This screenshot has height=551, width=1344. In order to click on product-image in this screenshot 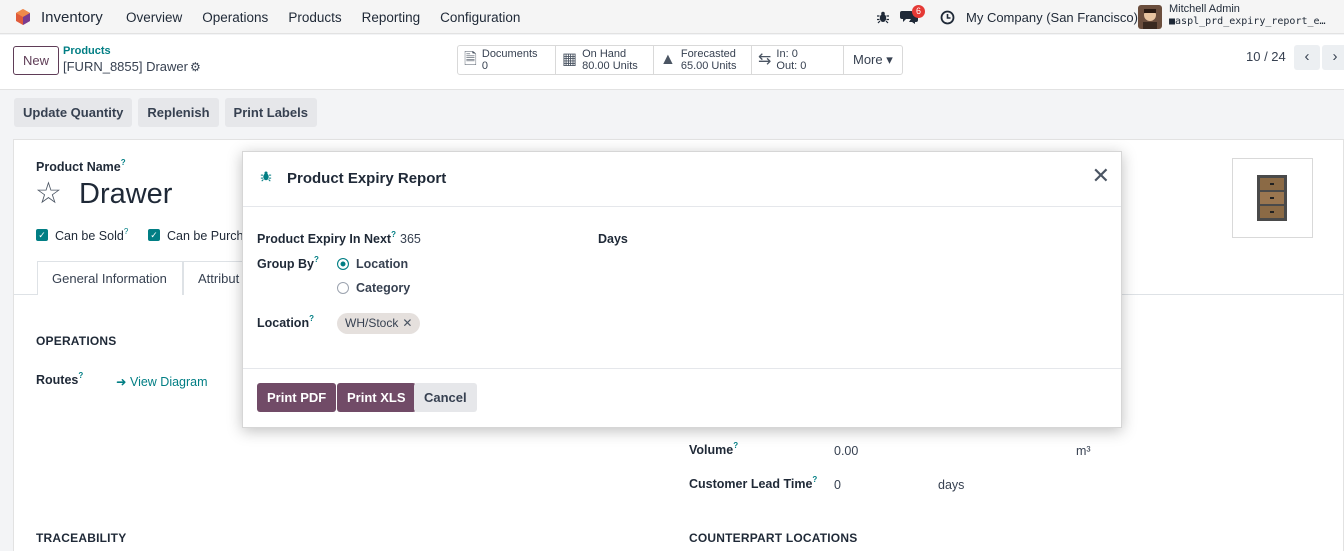, I will do `click(1272, 198)`.